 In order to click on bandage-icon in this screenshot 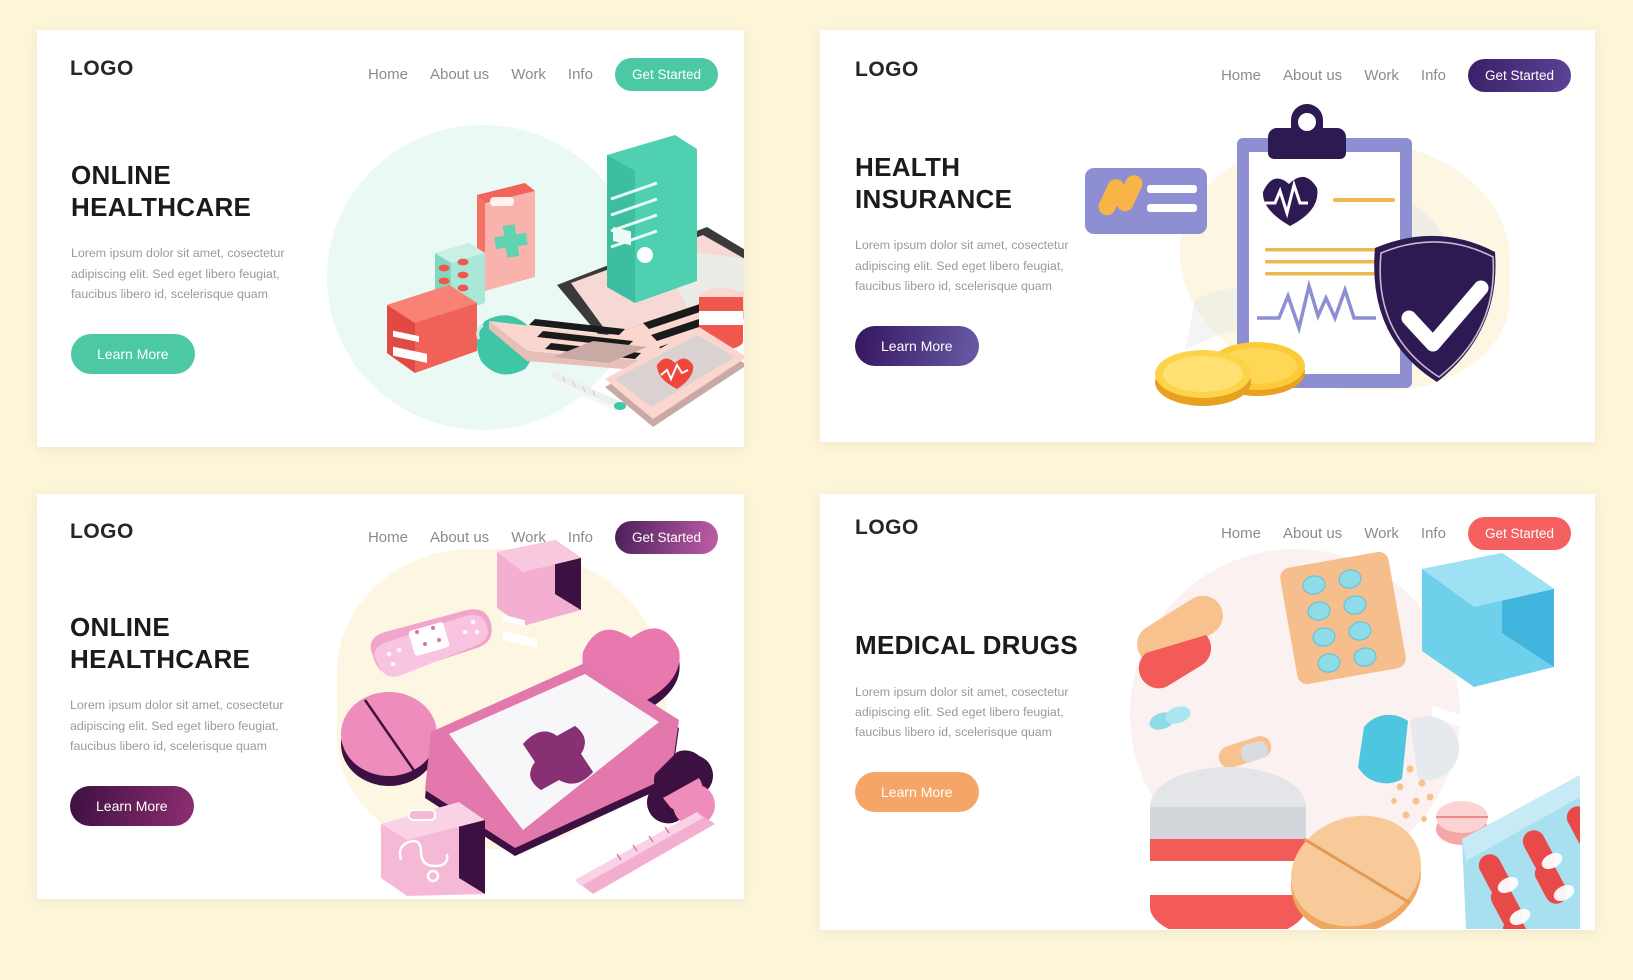, I will do `click(431, 643)`.